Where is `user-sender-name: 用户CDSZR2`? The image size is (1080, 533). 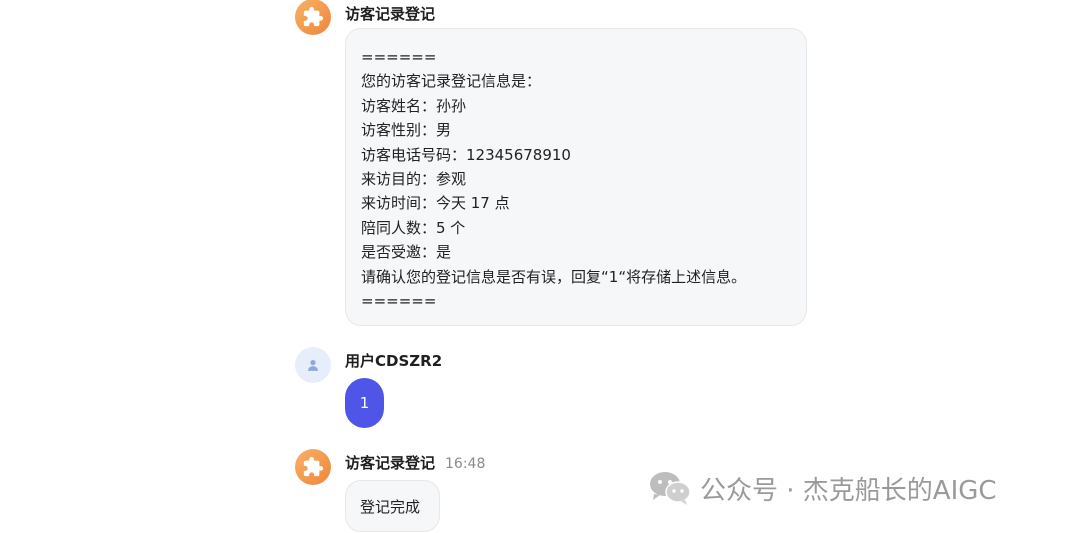
user-sender-name: 用户CDSZR2 is located at coordinates (394, 361).